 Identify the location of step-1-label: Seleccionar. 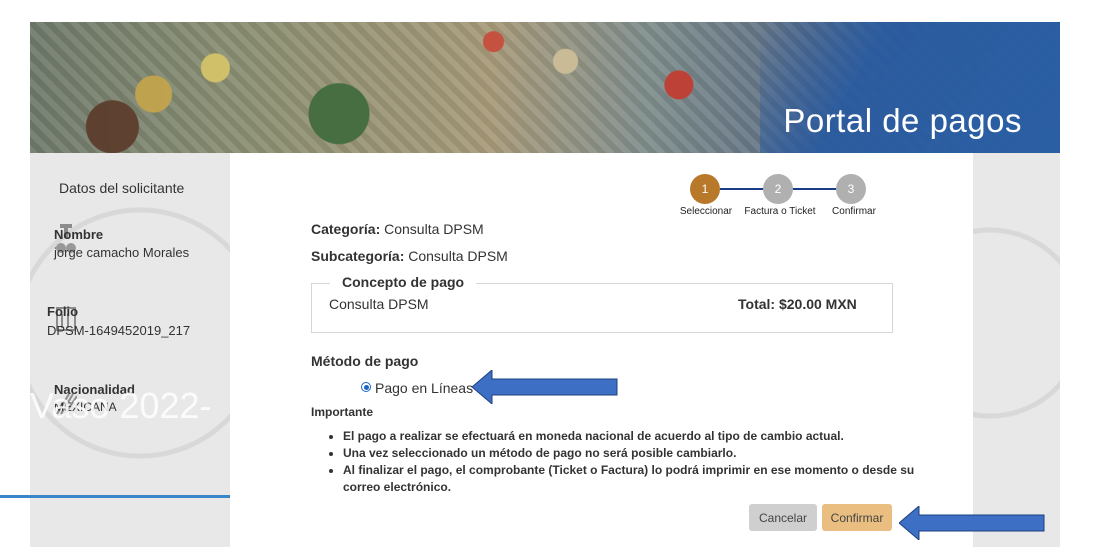
(706, 211).